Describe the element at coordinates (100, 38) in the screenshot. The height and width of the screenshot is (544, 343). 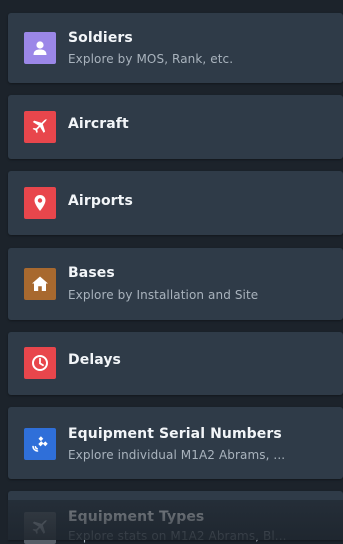
I see `item-title: Soldiers` at that location.